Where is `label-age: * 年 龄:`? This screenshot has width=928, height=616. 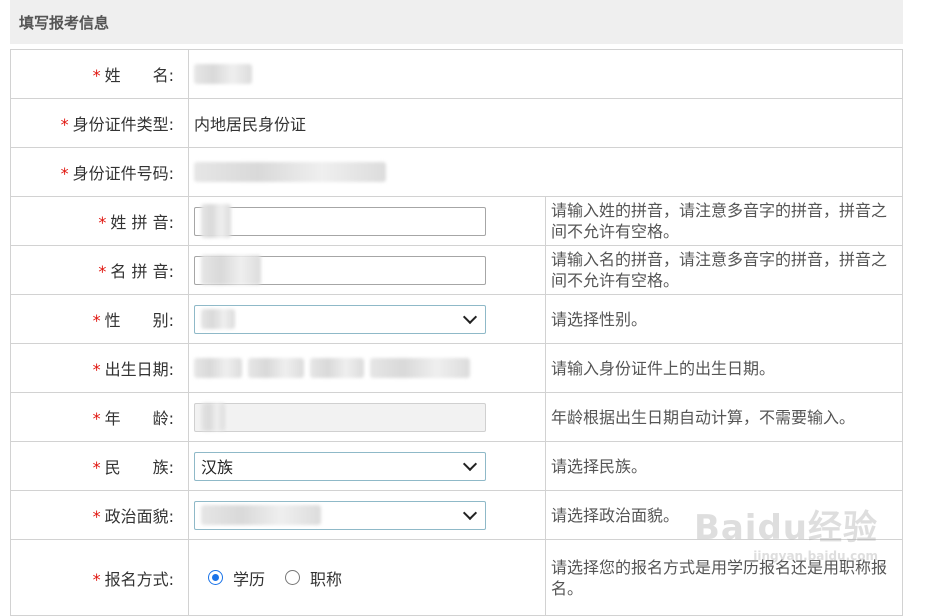 label-age: * 年 龄: is located at coordinates (99, 417).